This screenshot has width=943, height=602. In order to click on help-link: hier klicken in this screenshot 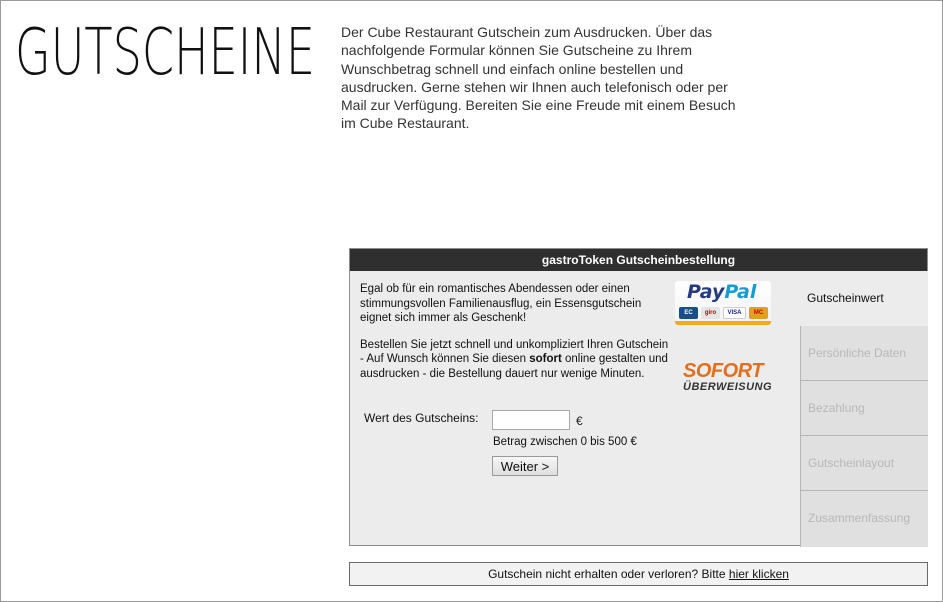, I will do `click(759, 574)`.